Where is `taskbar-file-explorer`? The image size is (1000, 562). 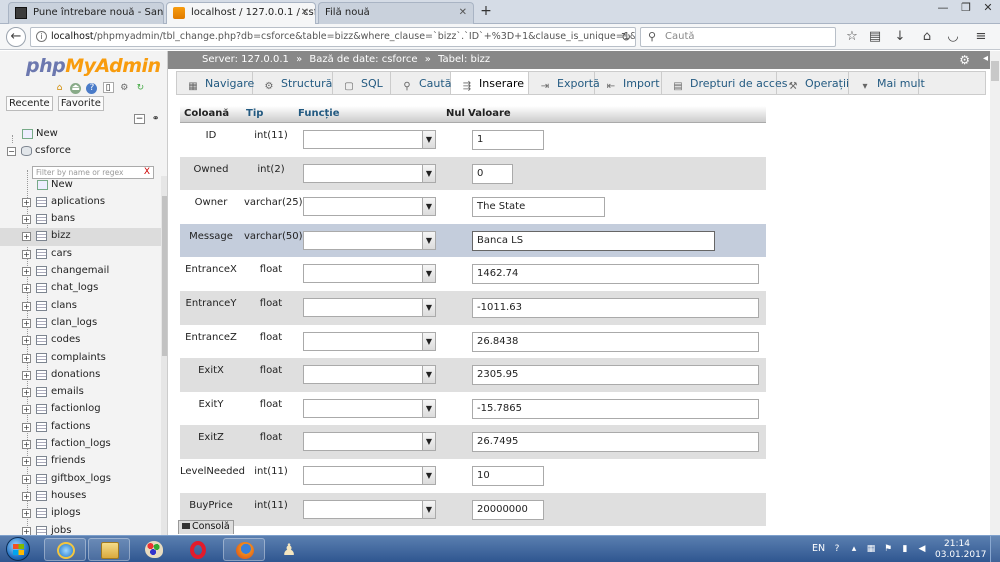
taskbar-file-explorer is located at coordinates (109, 549).